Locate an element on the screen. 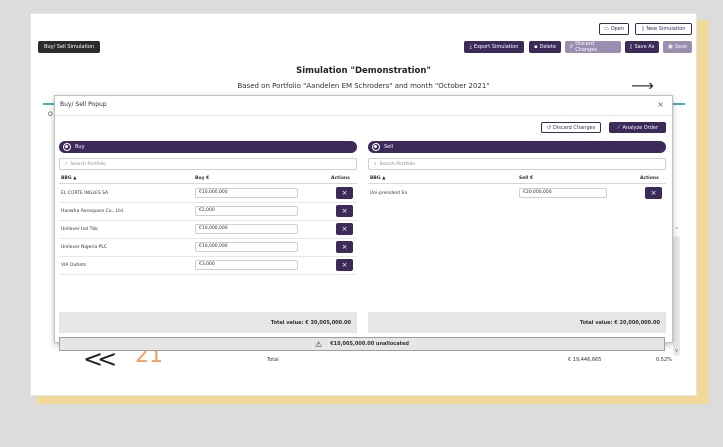 The image size is (723, 447). buy-row: Unilever Nigeria PLC €10,000,000 × is located at coordinates (208, 248).